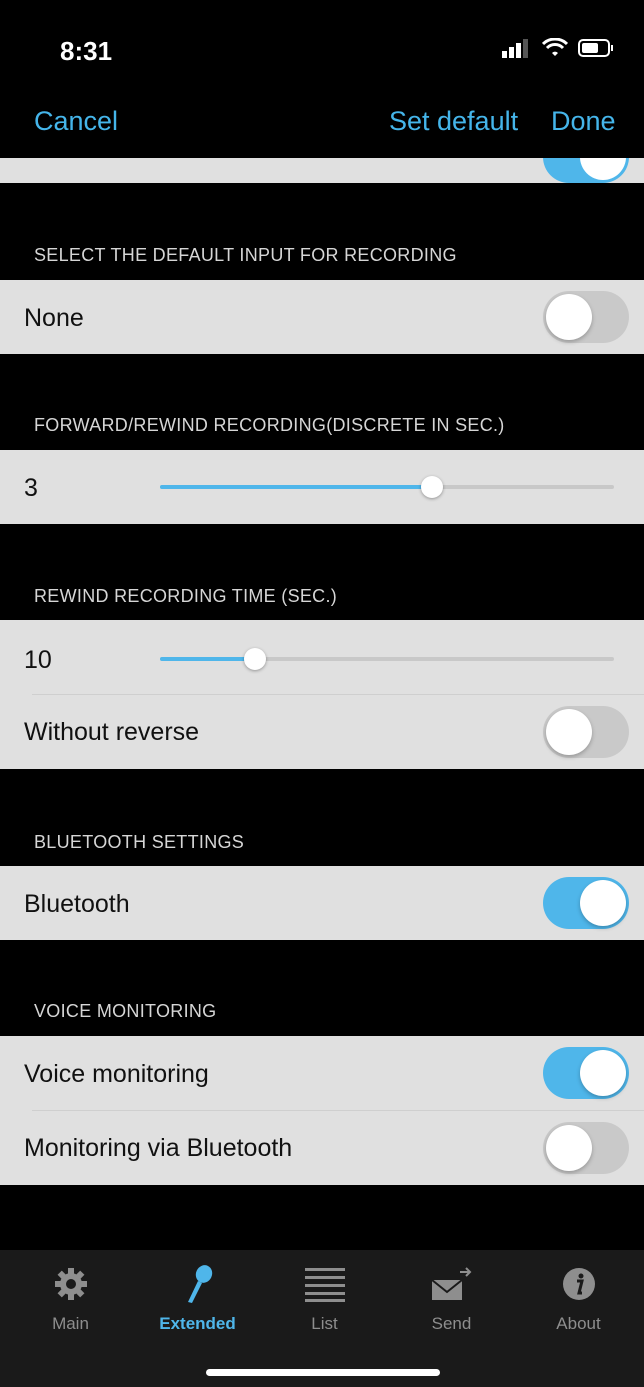  I want to click on done-button: Done, so click(583, 121).